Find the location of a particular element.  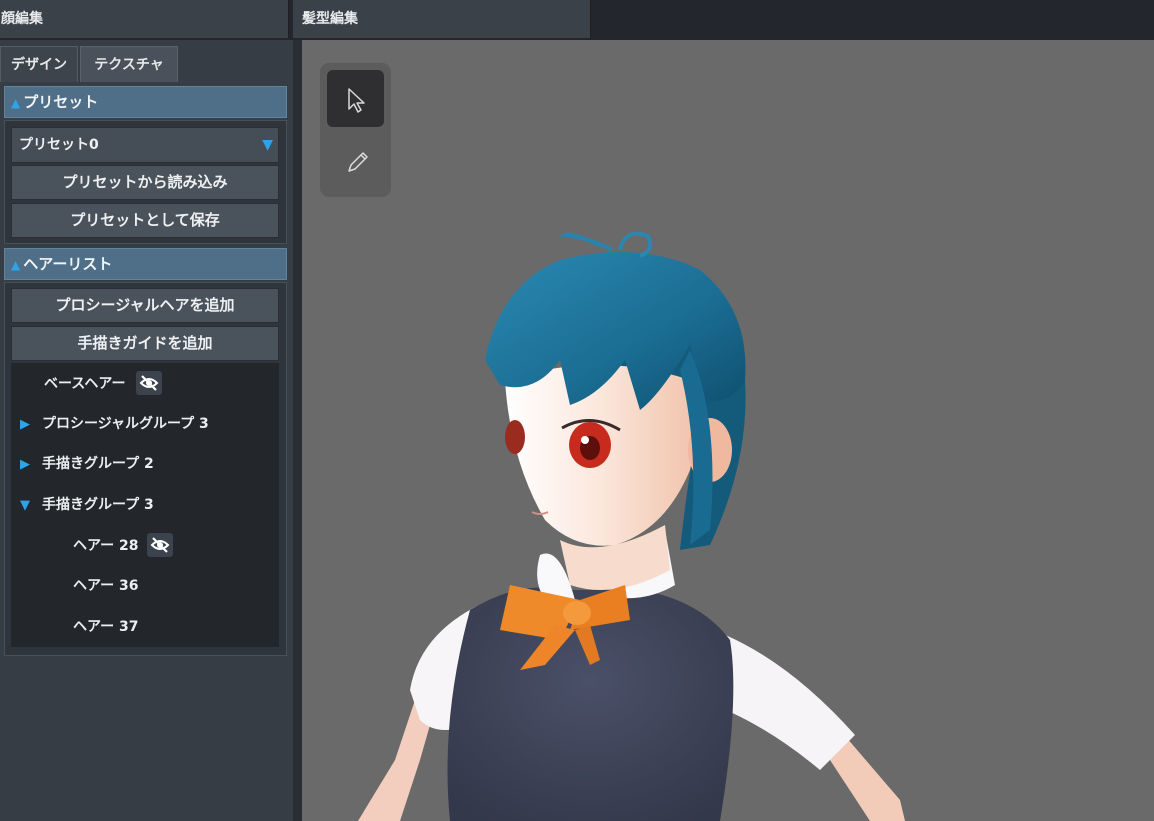

tab-design: デザイン is located at coordinates (39, 64).